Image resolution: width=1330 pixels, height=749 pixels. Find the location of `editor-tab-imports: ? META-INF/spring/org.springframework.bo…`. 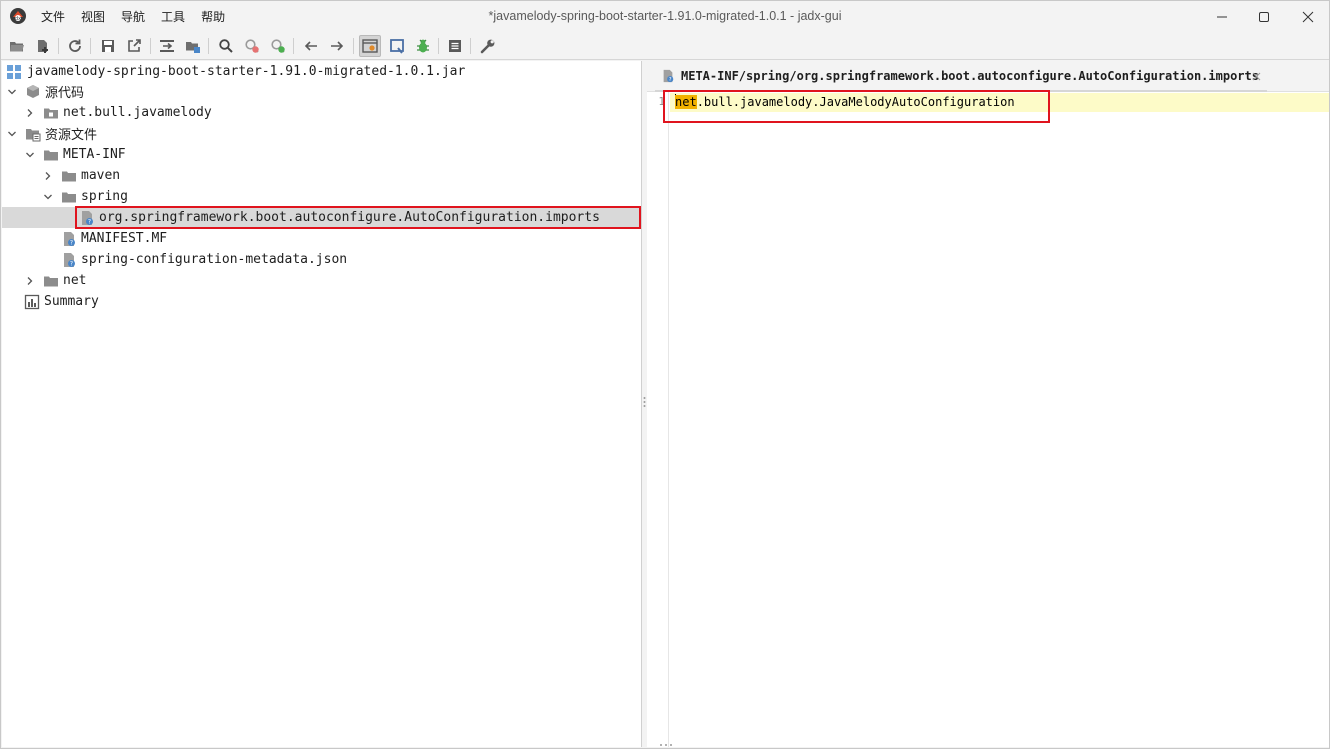

editor-tab-imports: ? META-INF/spring/org.springframework.bo… is located at coordinates (961, 76).